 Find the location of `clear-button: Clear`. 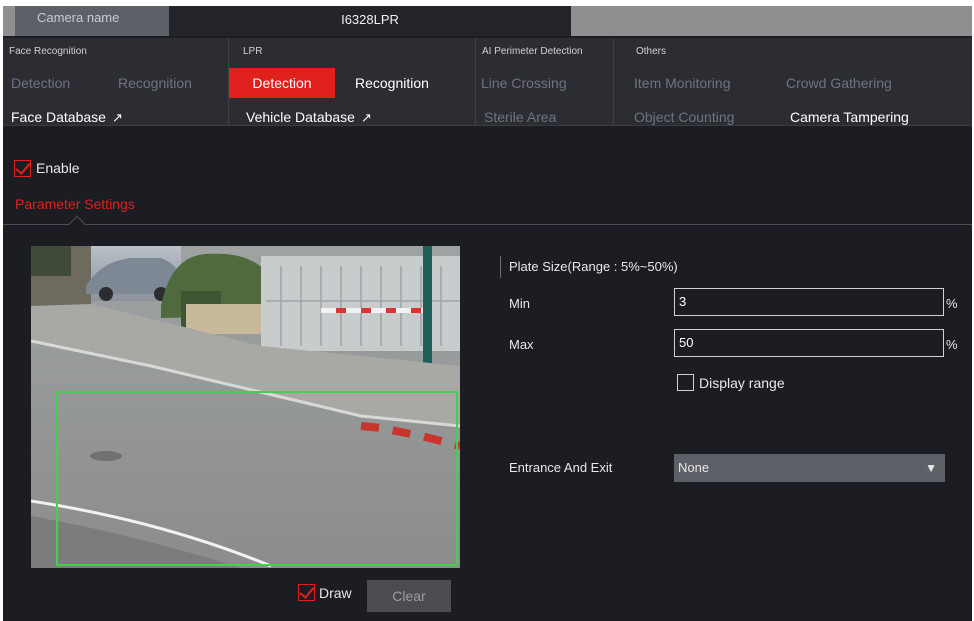

clear-button: Clear is located at coordinates (409, 596).